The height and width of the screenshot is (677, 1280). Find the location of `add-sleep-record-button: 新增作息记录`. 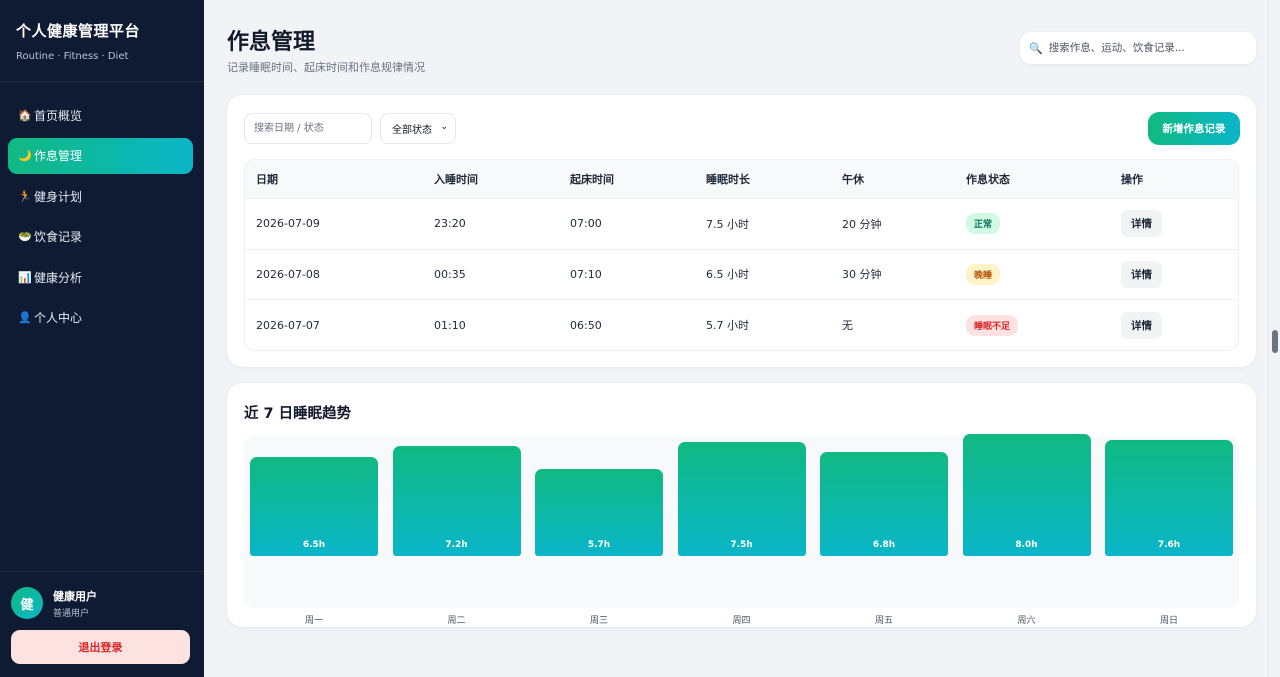

add-sleep-record-button: 新增作息记录 is located at coordinates (1194, 128).